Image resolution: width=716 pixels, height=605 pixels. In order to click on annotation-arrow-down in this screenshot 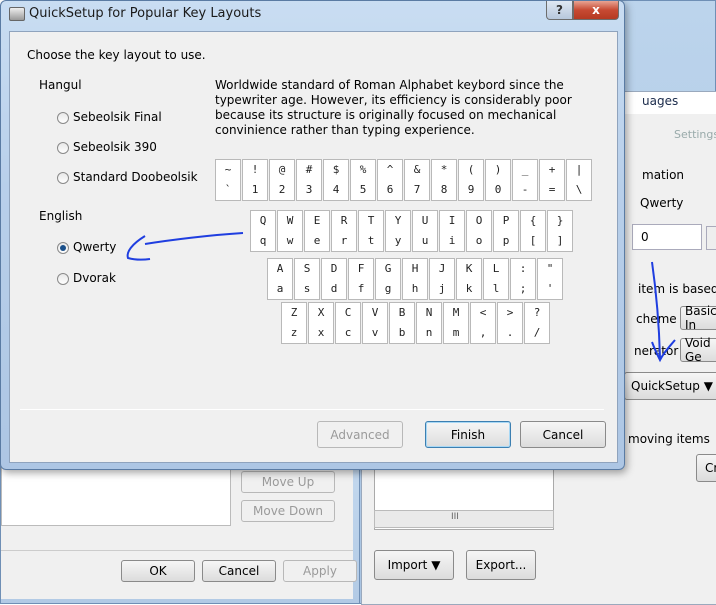, I will do `click(663, 312)`.